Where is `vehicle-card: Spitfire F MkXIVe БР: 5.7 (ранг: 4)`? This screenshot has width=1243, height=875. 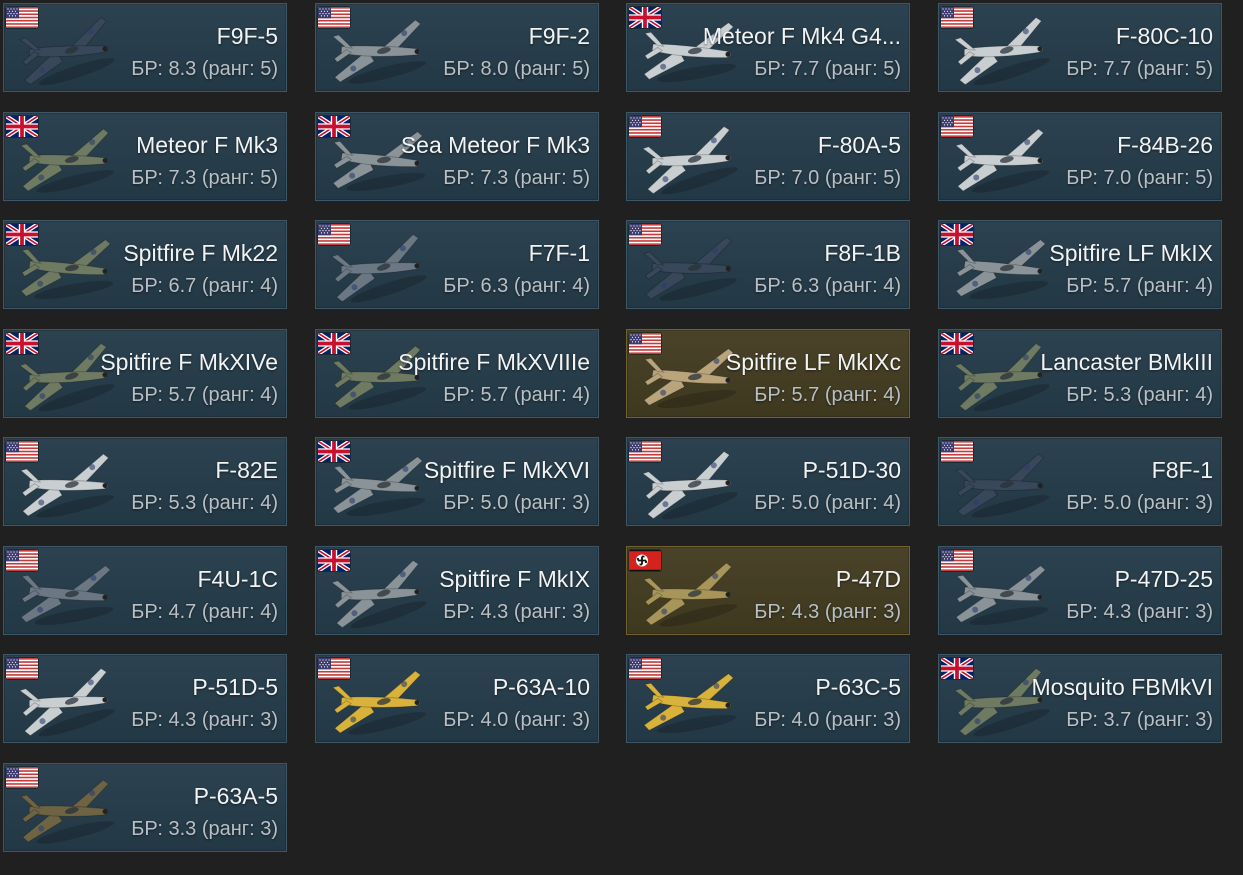 vehicle-card: Spitfire F MkXIVe БР: 5.7 (ранг: 4) is located at coordinates (145, 373).